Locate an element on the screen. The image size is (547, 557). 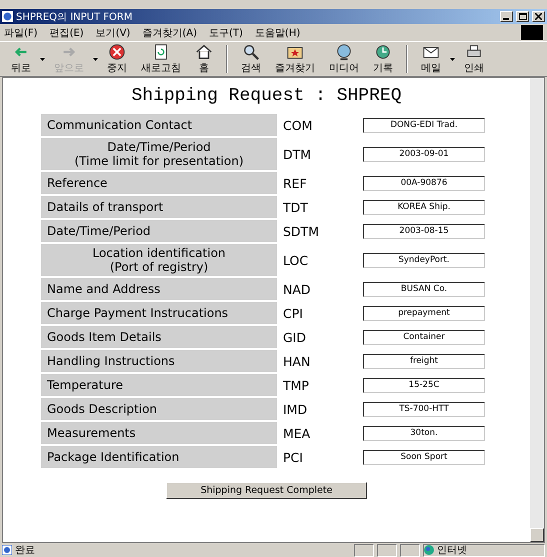
toolbar-button: 중지 is located at coordinates (117, 59).